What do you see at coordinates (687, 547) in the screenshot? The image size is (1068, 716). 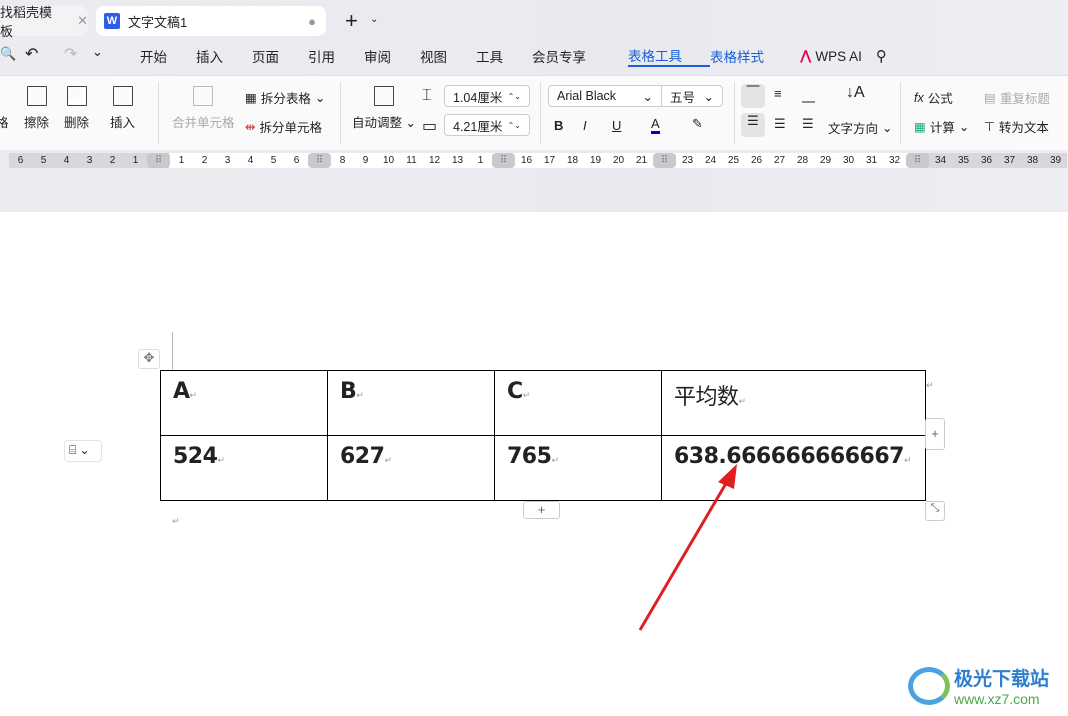 I see `annotation-arrow` at bounding box center [687, 547].